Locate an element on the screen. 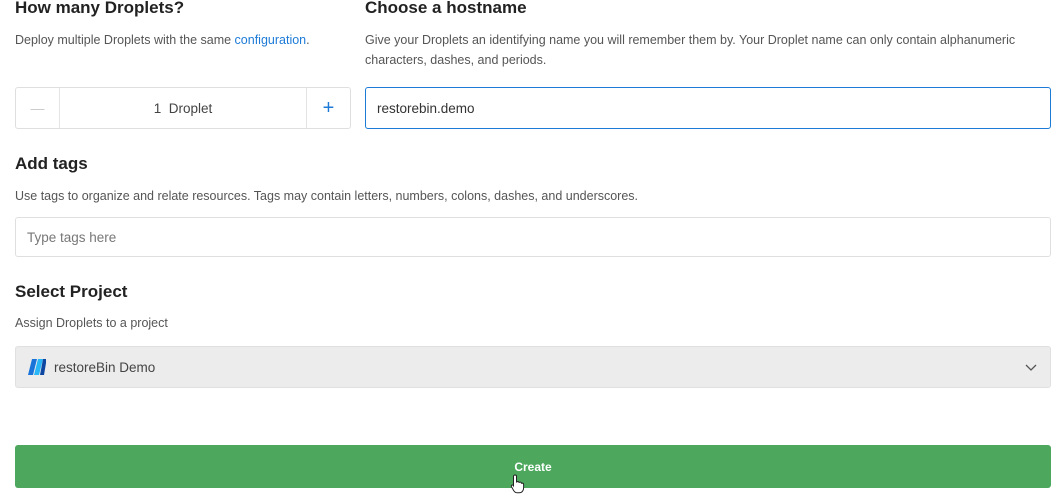 This screenshot has width=1060, height=503. droplets-title: How many Droplets? is located at coordinates (100, 8).